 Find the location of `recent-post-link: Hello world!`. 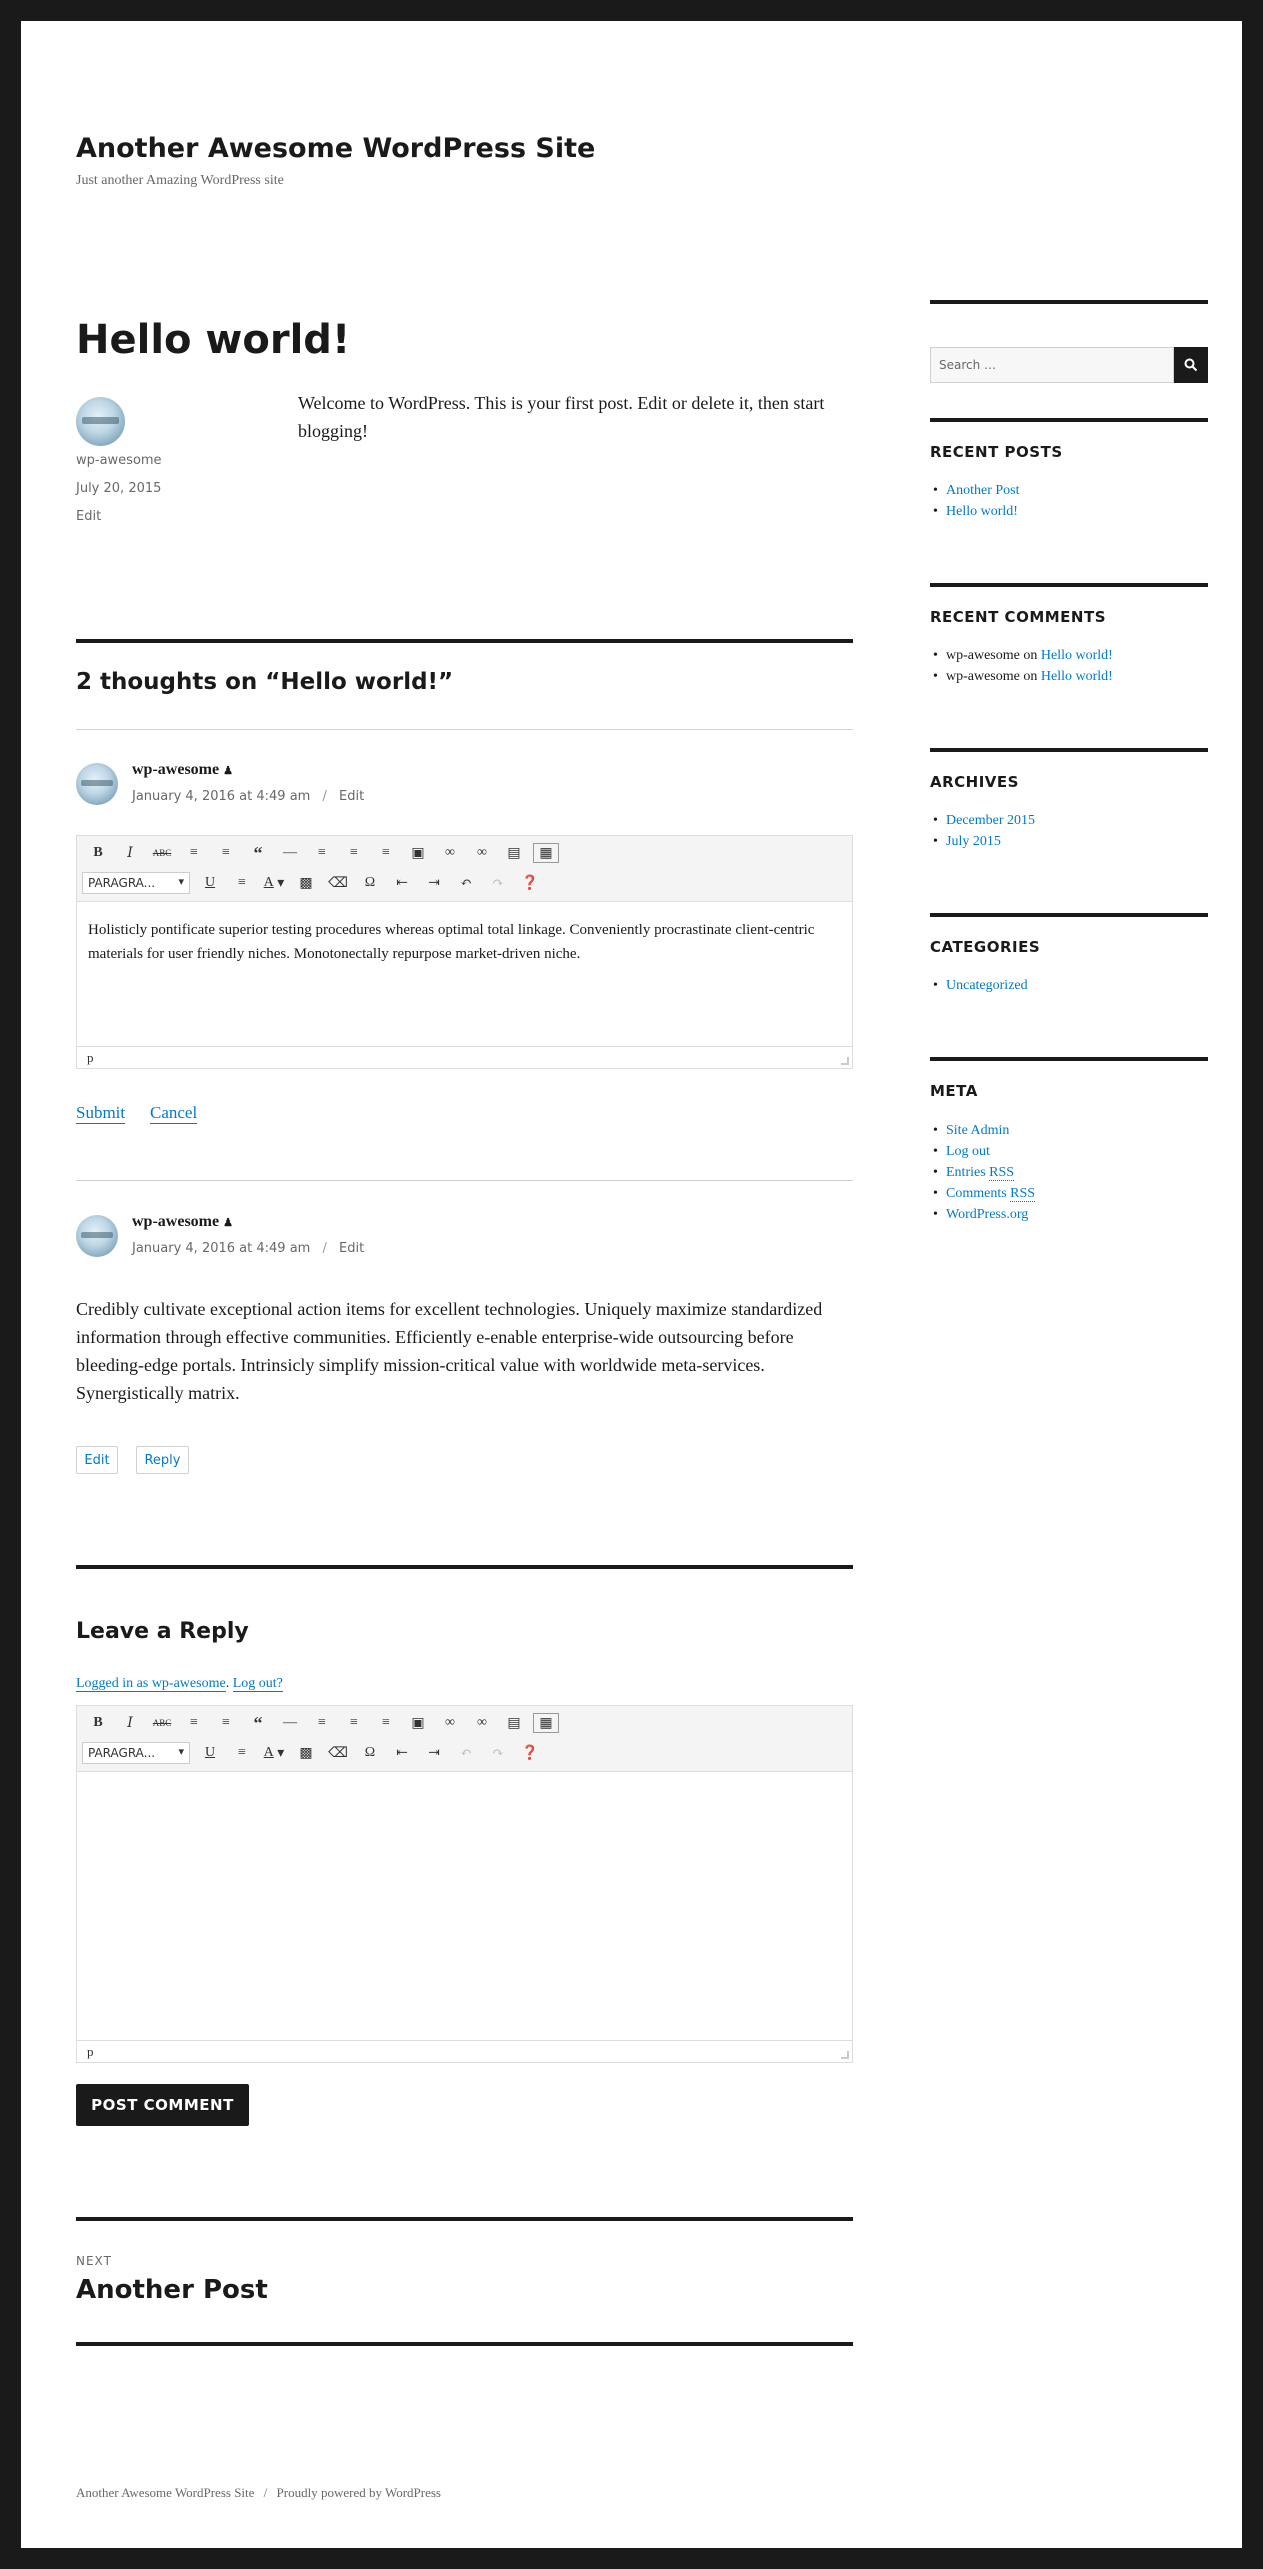

recent-post-link: Hello world! is located at coordinates (982, 511).